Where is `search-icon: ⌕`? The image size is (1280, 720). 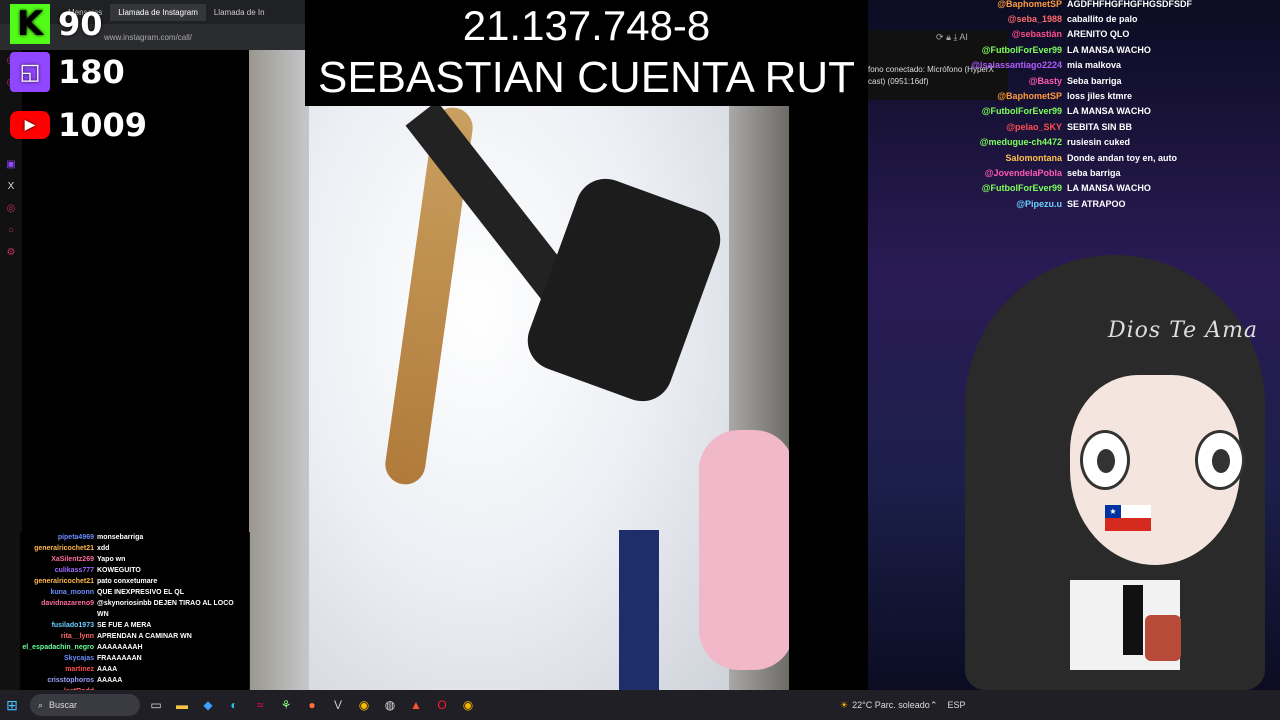 search-icon: ⌕ is located at coordinates (41, 704).